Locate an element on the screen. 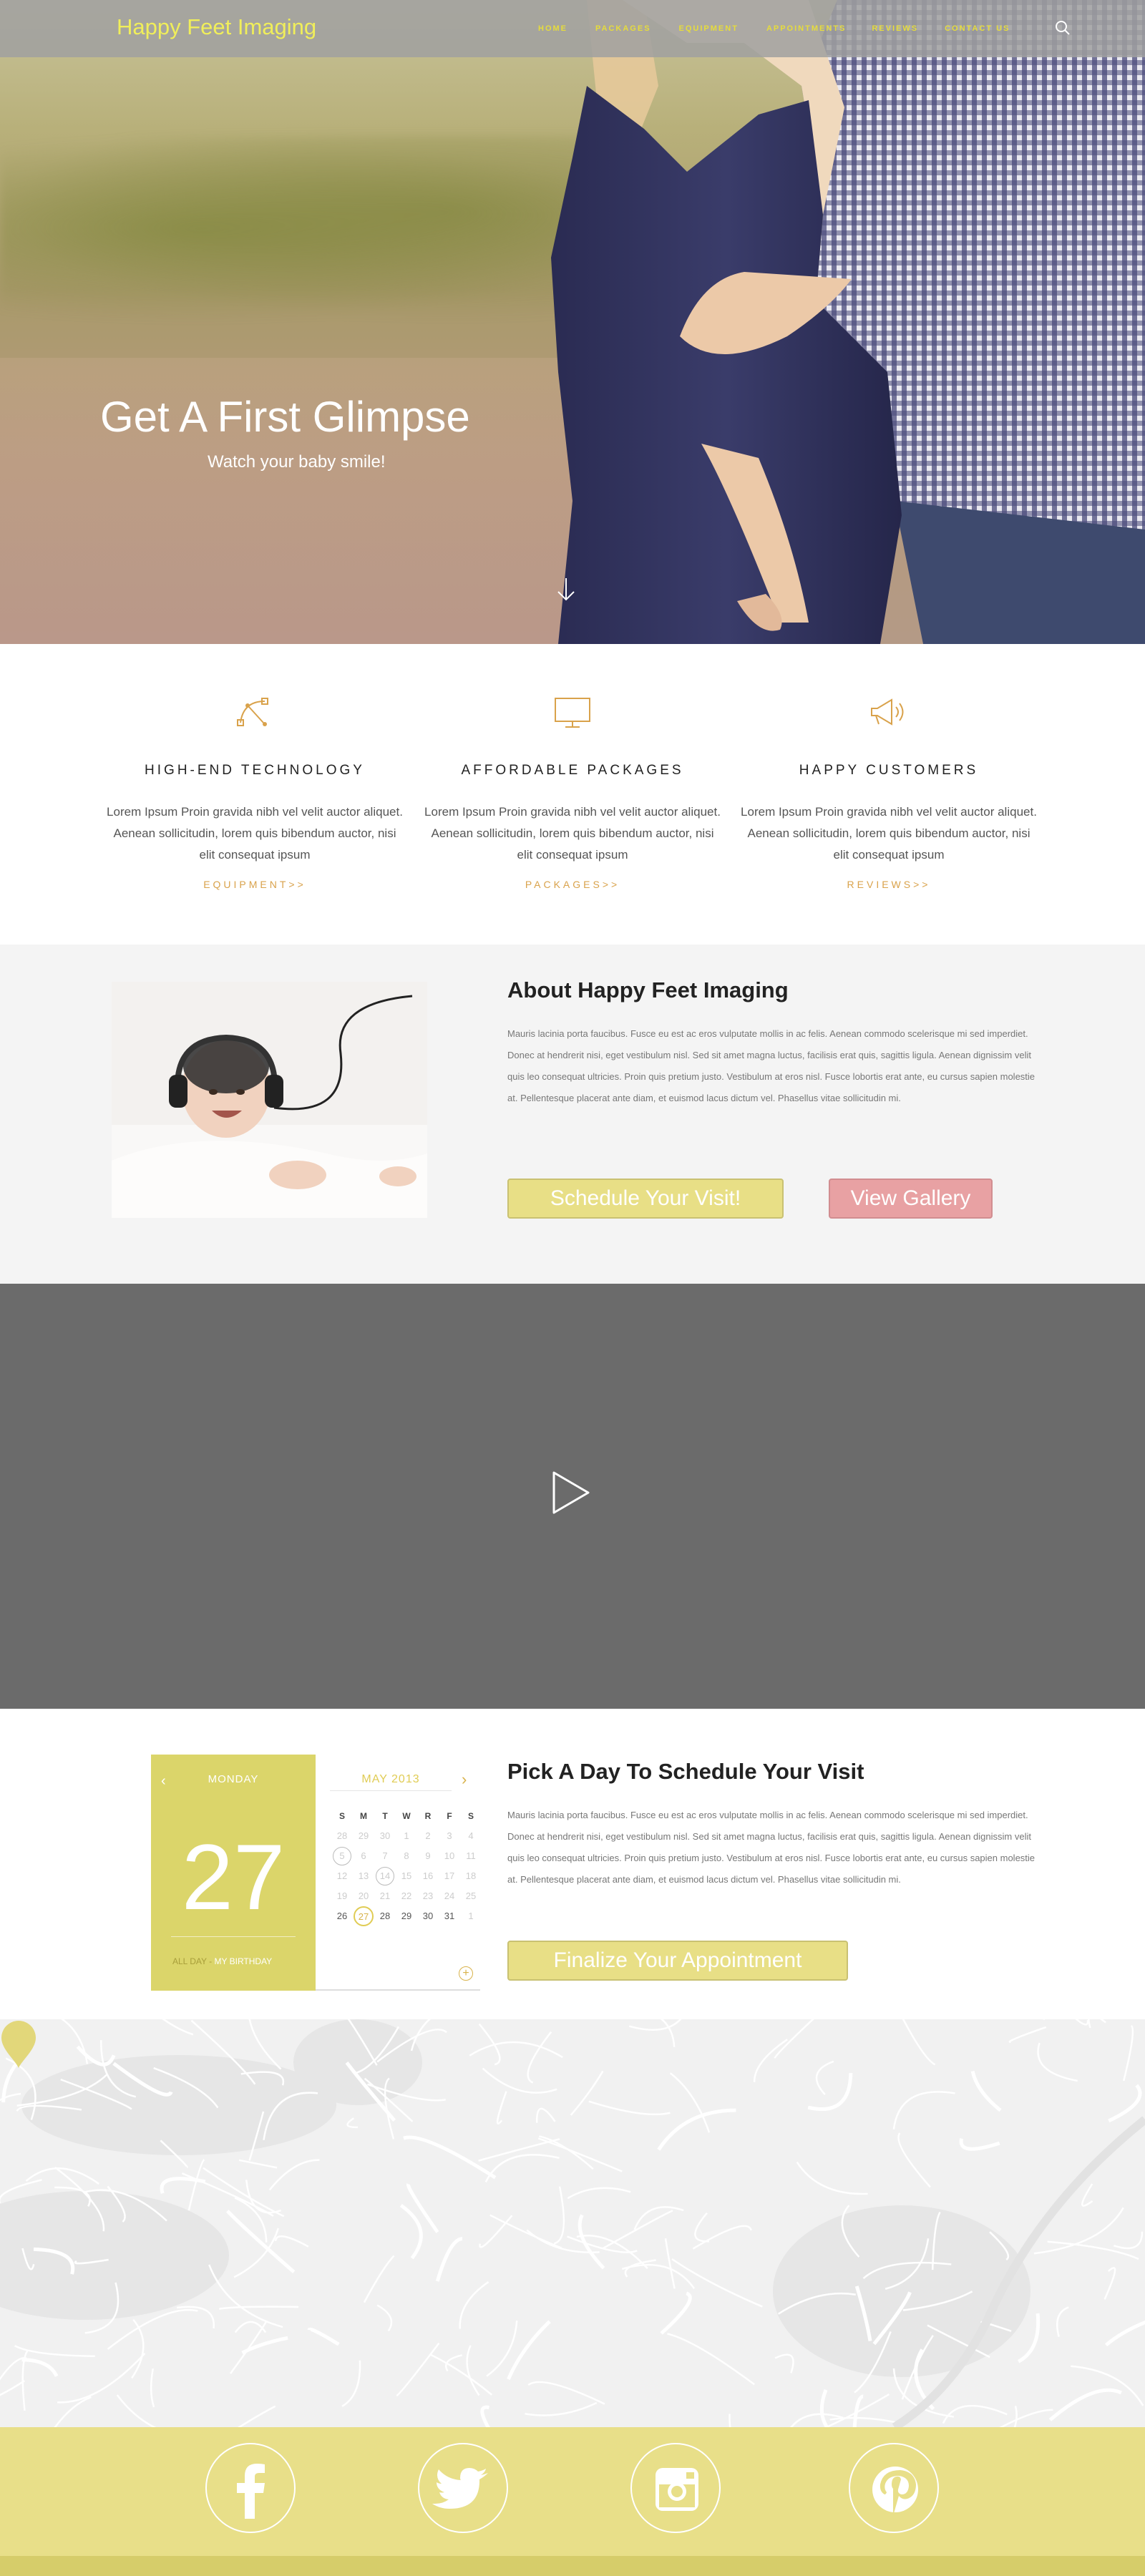 The image size is (1145, 2576). calendar-day: 17 is located at coordinates (449, 1876).